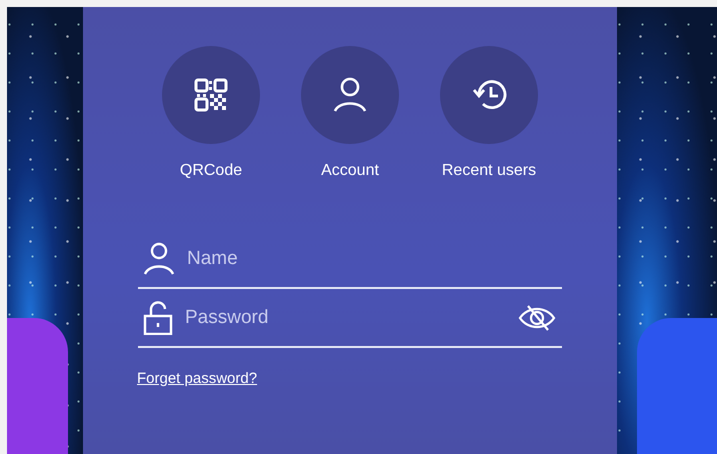 The image size is (717, 454). Describe the element at coordinates (371, 259) in the screenshot. I see `name-field: Name` at that location.